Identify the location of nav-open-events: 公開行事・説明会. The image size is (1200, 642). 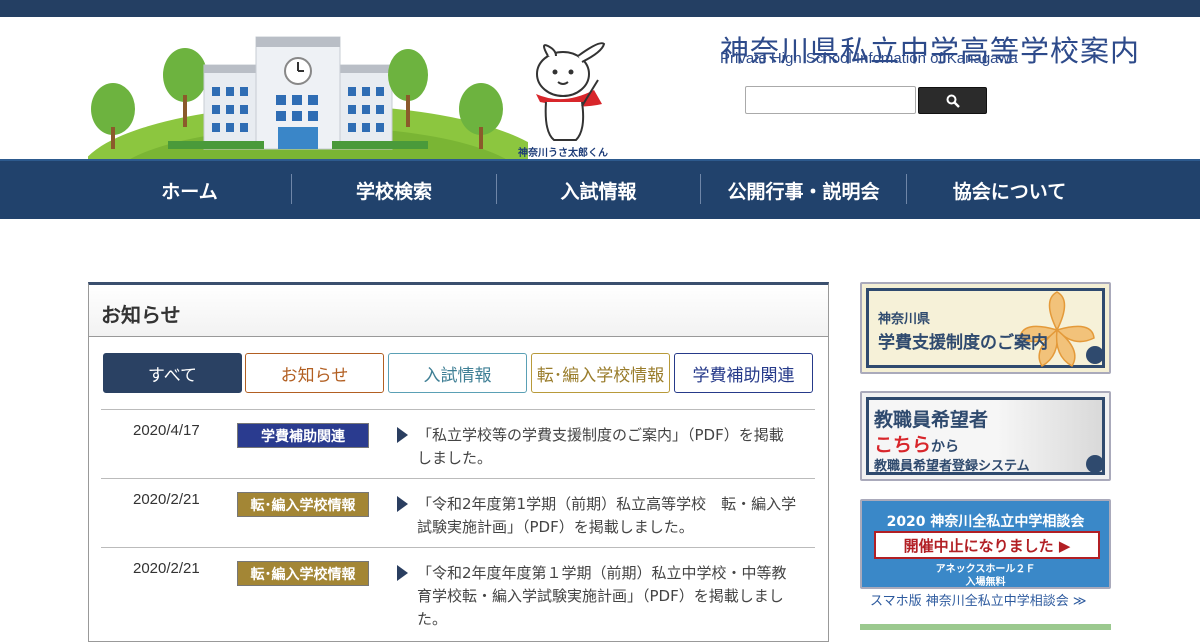
(803, 190).